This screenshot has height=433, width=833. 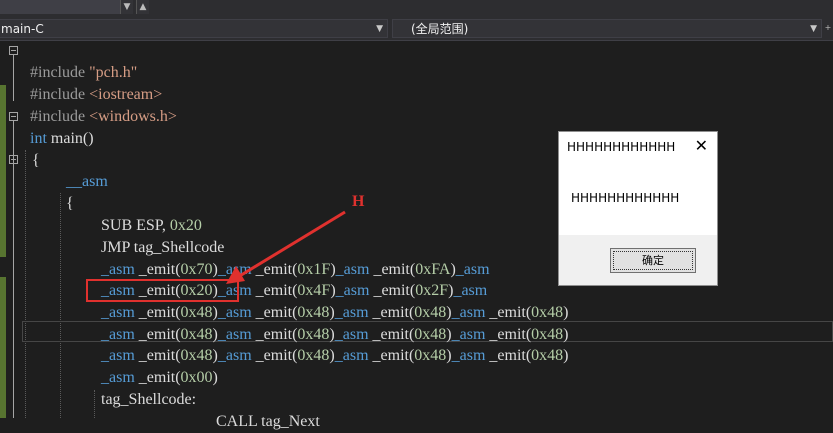 I want to click on ok-button: 确定, so click(x=653, y=260).